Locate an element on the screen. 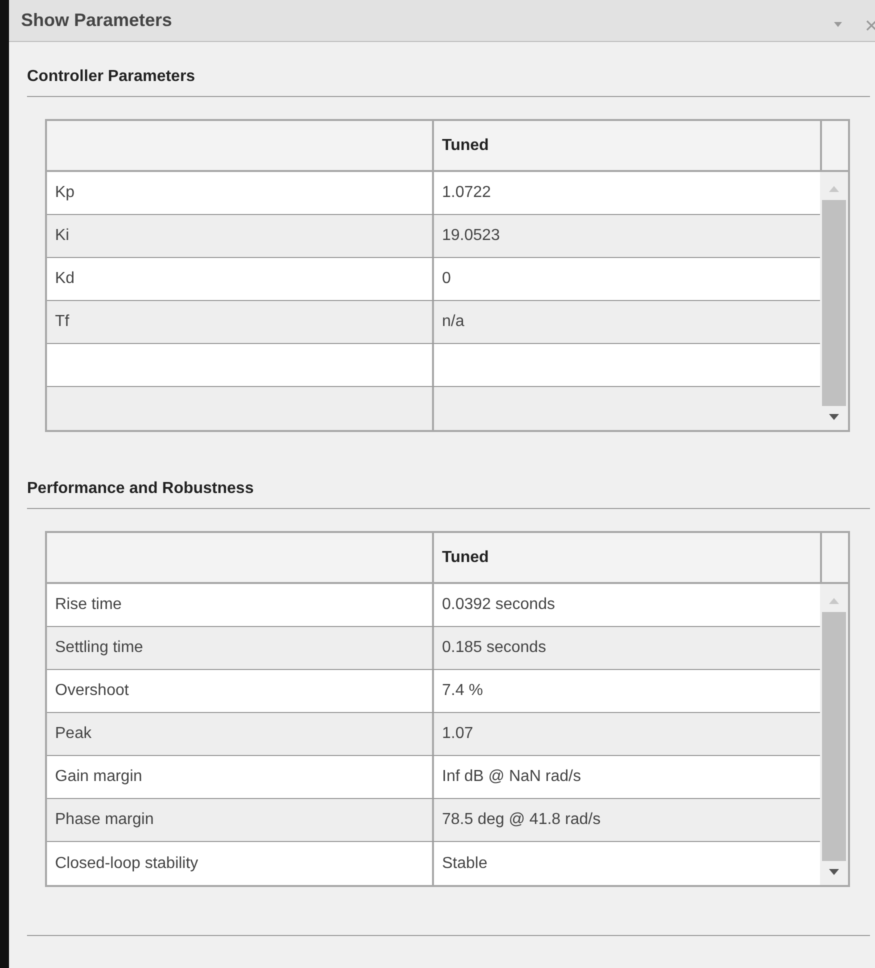 The image size is (875, 968). table-cell-text: Kd is located at coordinates (65, 279).